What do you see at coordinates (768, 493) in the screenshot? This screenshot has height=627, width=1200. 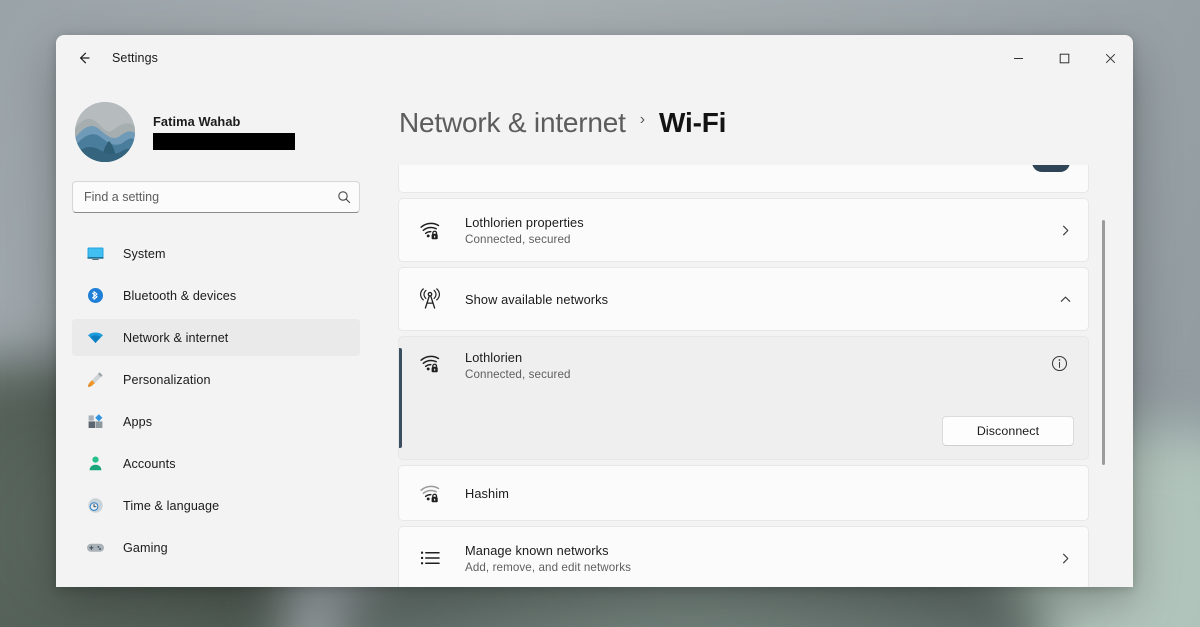 I see `network-texts: Hashim` at bounding box center [768, 493].